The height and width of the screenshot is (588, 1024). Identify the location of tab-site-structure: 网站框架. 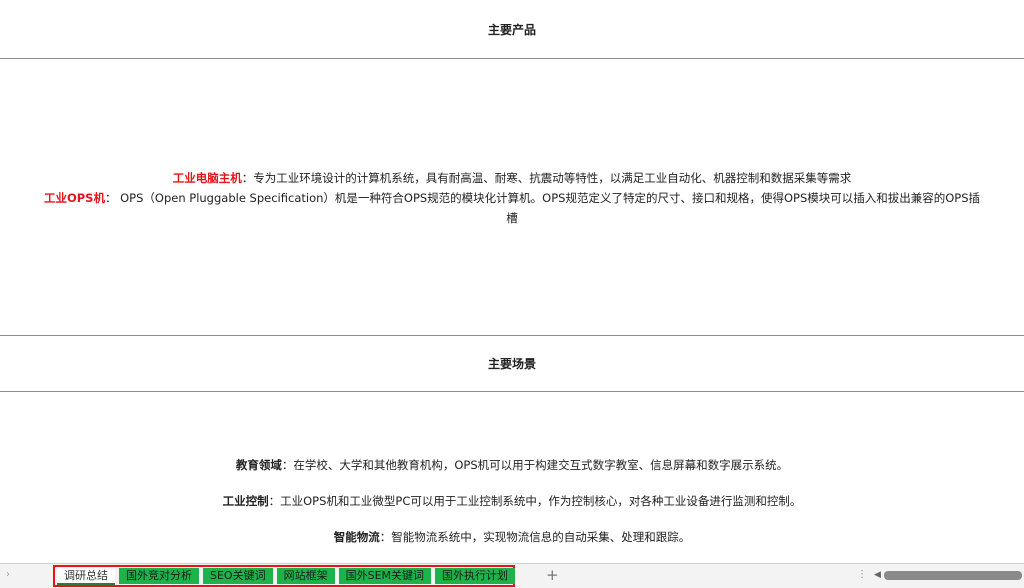
(305, 576).